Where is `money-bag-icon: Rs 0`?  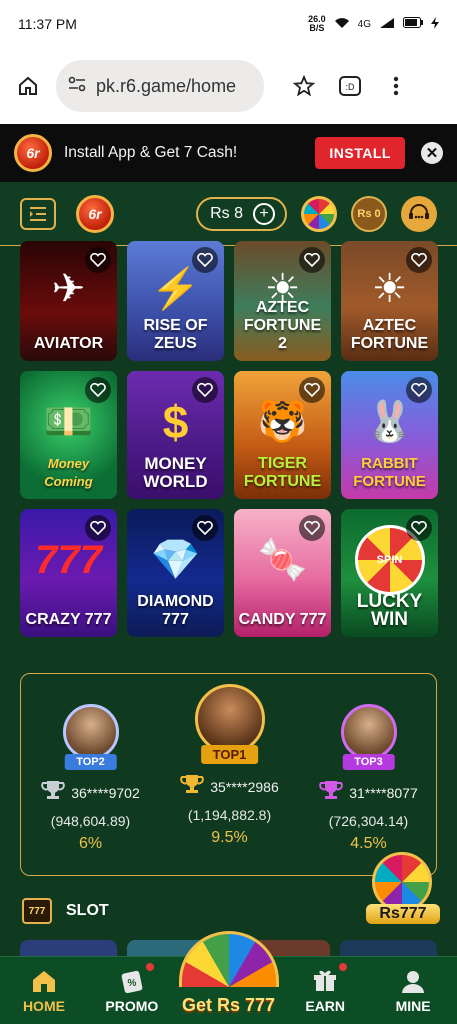 money-bag-icon: Rs 0 is located at coordinates (369, 213).